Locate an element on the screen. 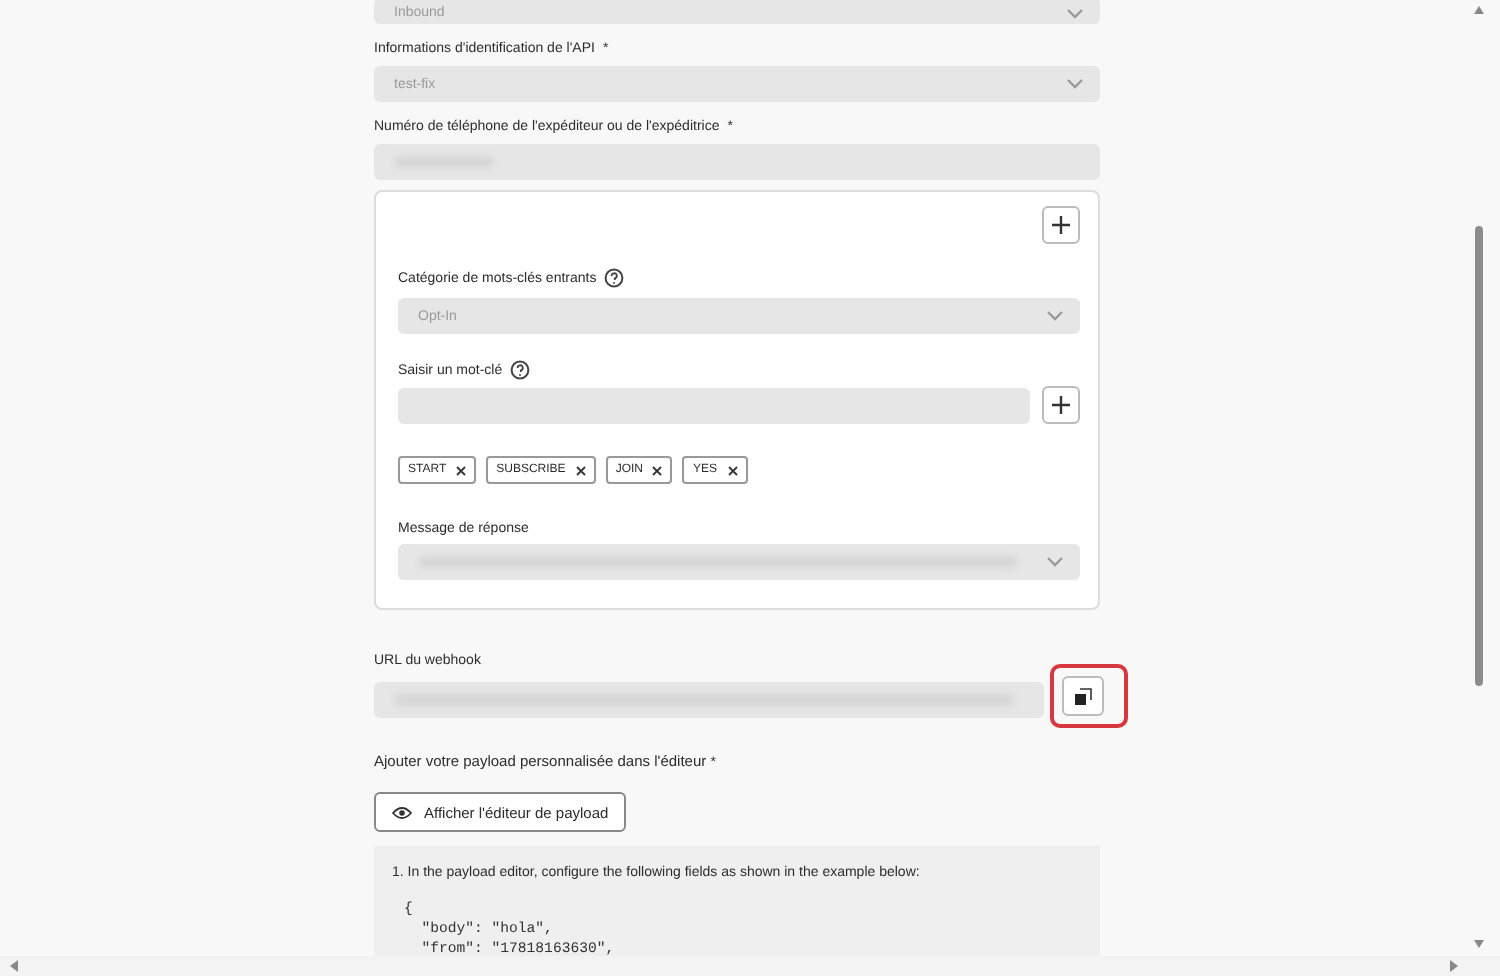 Image resolution: width=1500 pixels, height=976 pixels. copy-icon is located at coordinates (1083, 696).